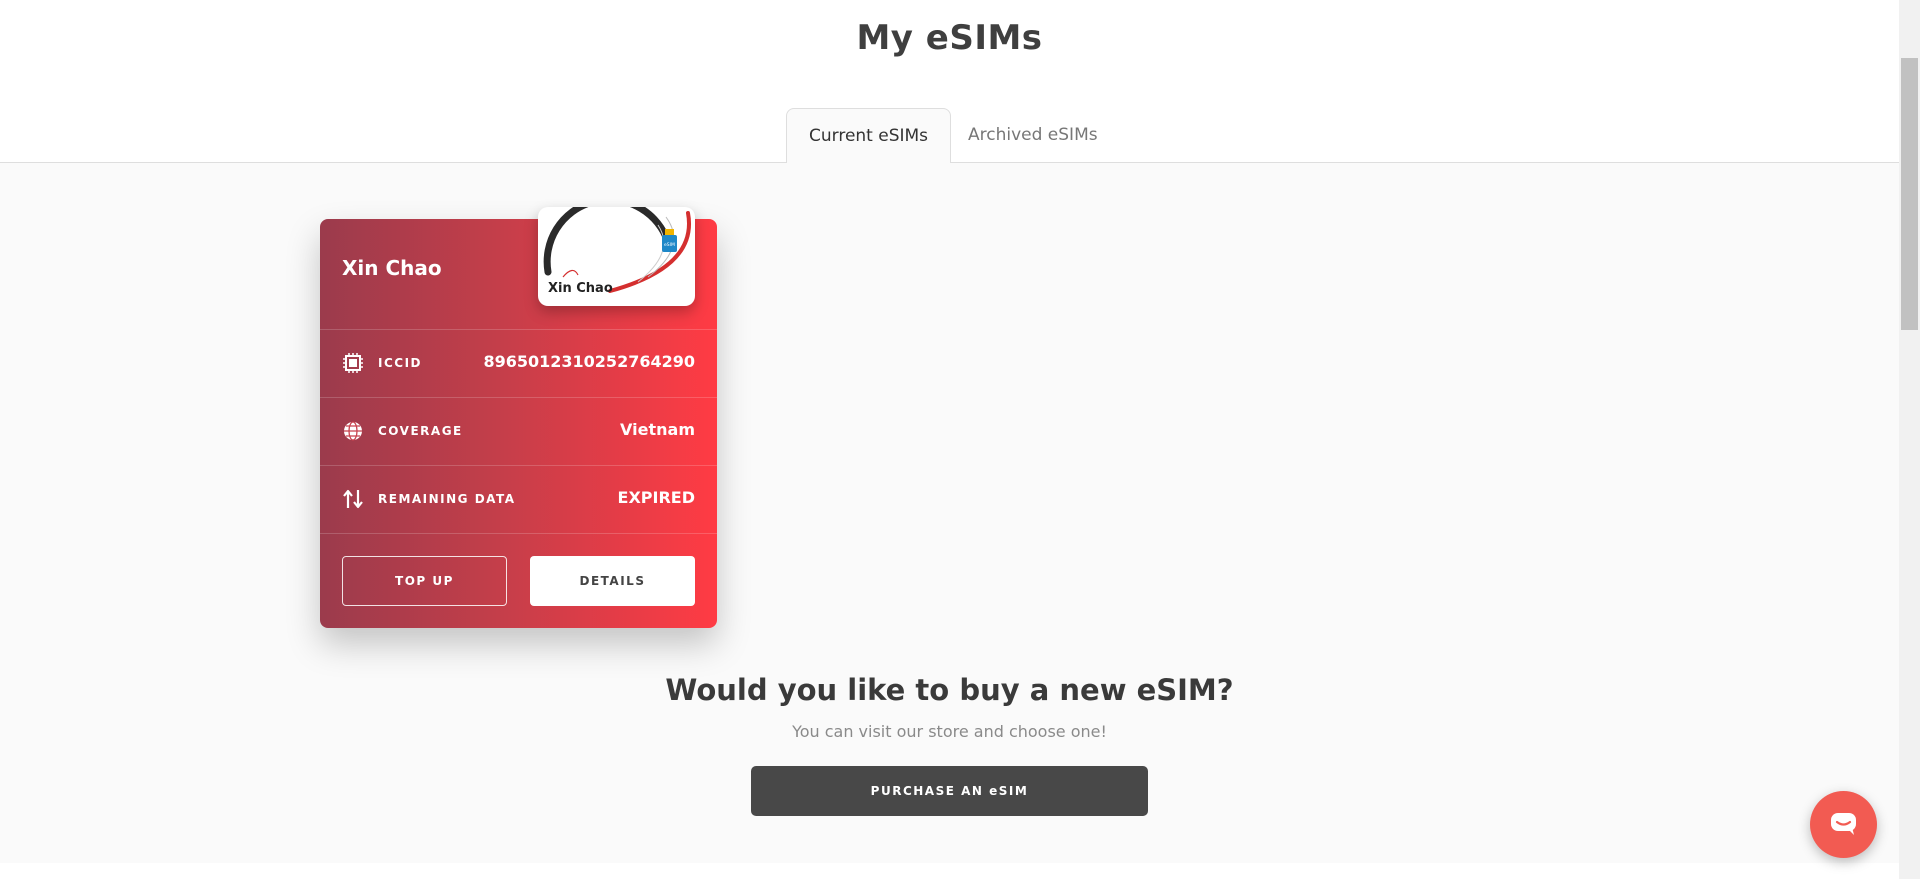 The width and height of the screenshot is (1920, 879). What do you see at coordinates (420, 431) in the screenshot?
I see `coverage-label: COVERAGE` at bounding box center [420, 431].